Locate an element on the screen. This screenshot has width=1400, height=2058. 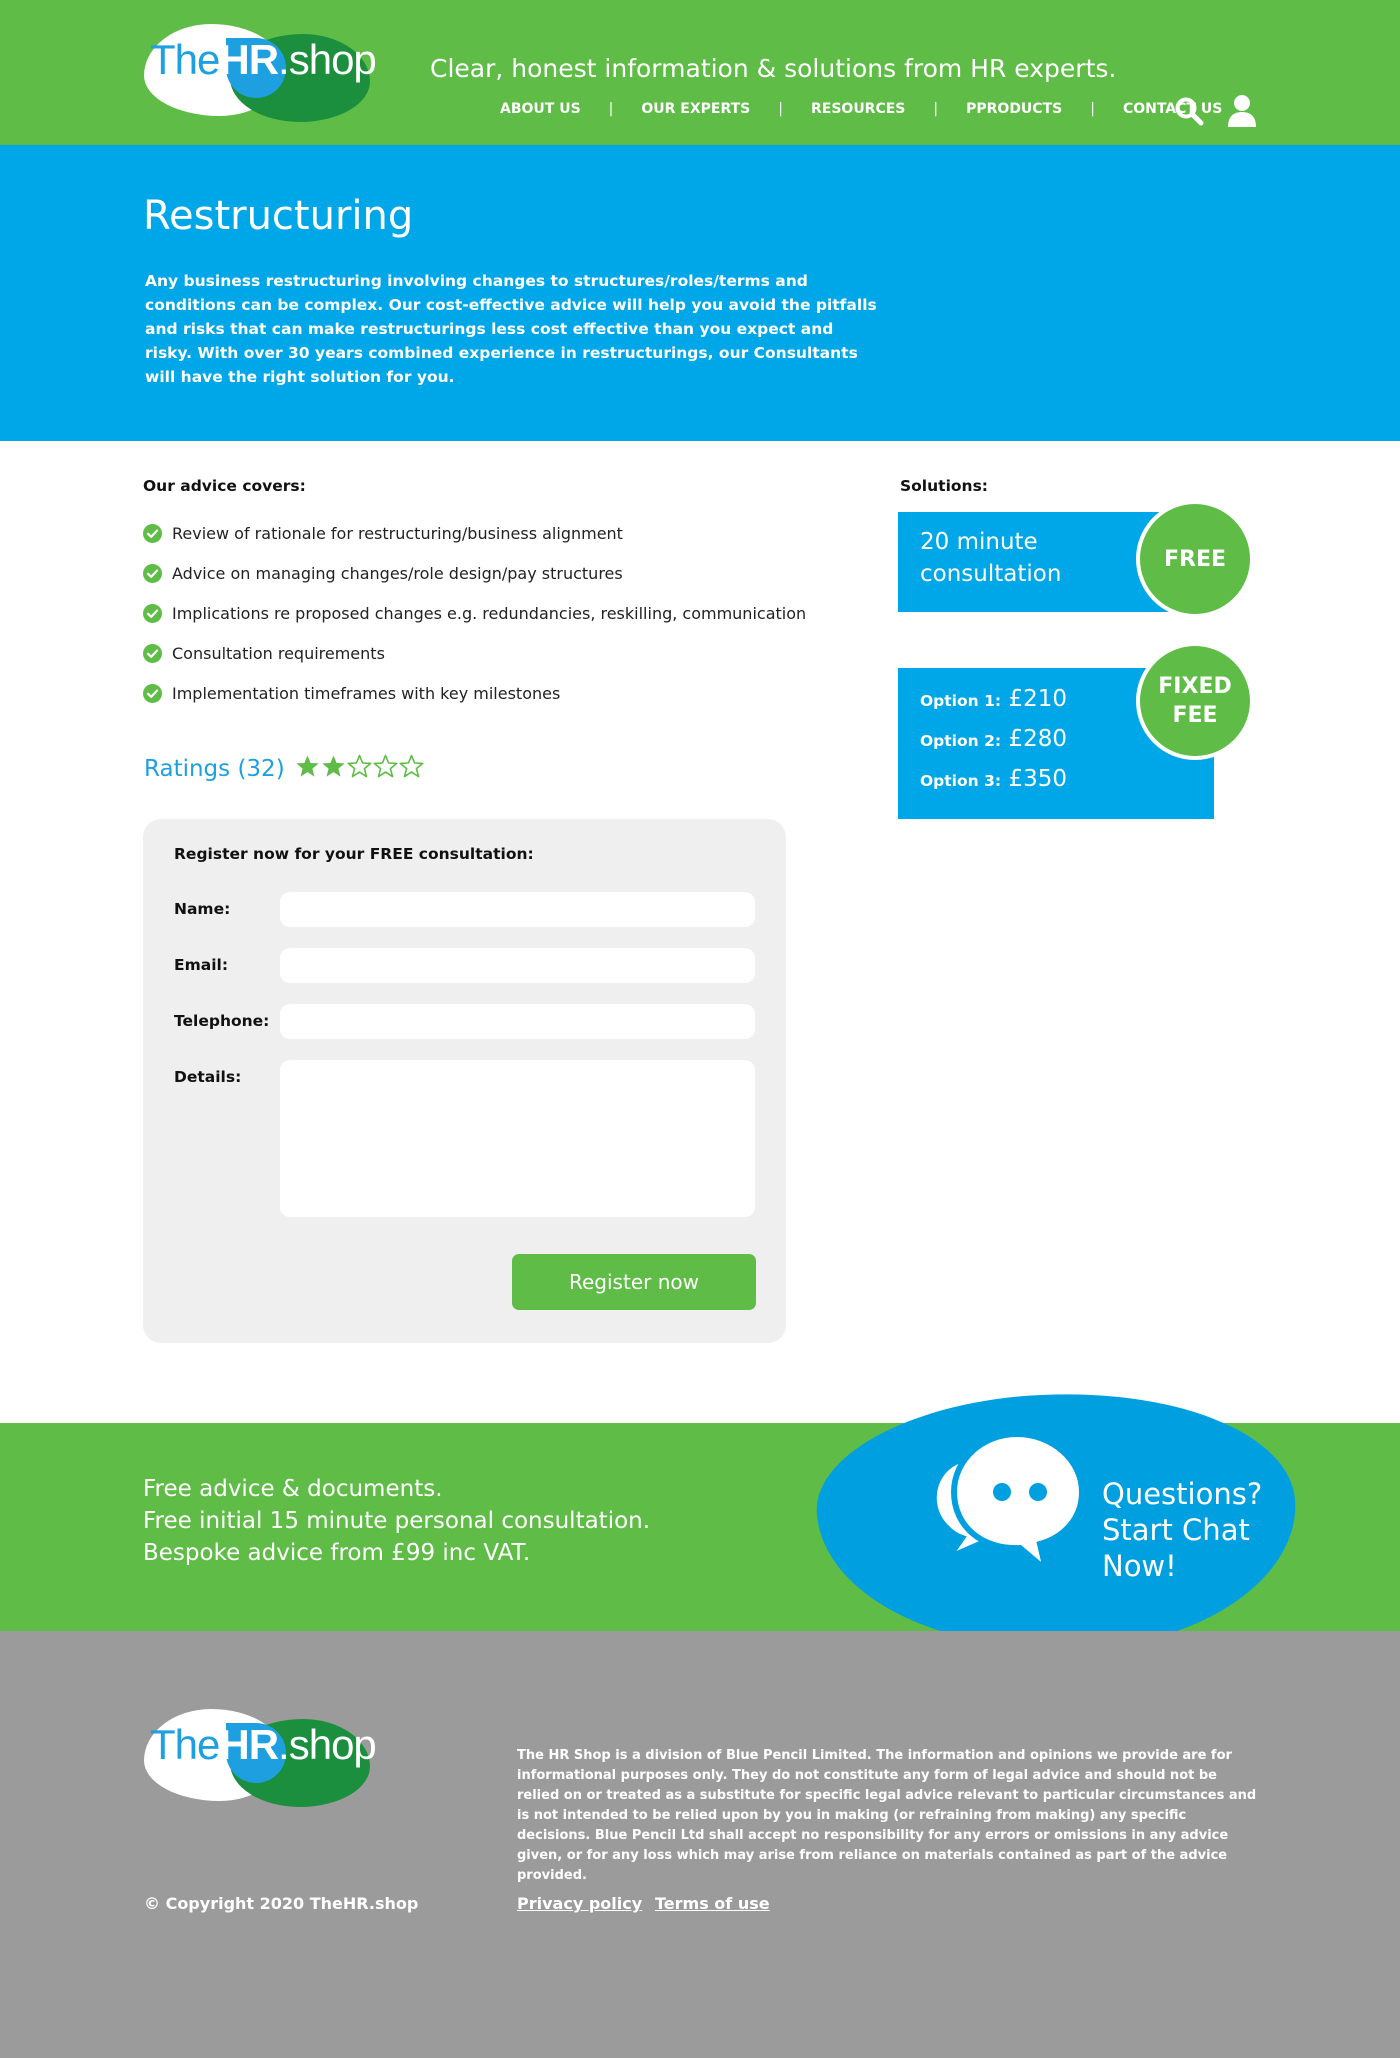
nav-about-us: ABOUT US is located at coordinates (540, 109).